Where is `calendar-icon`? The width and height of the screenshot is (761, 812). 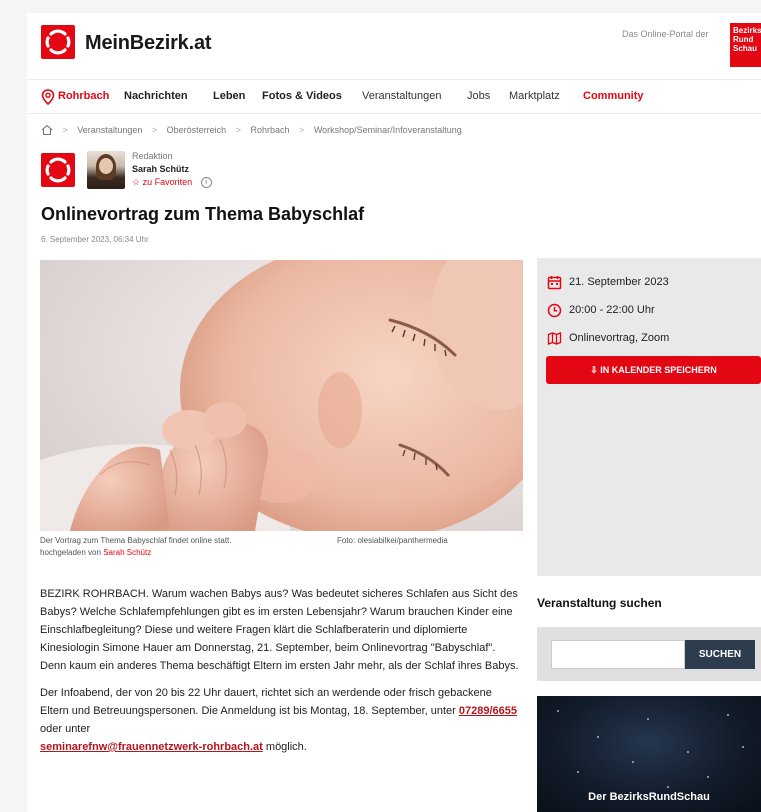
calendar-icon is located at coordinates (554, 283).